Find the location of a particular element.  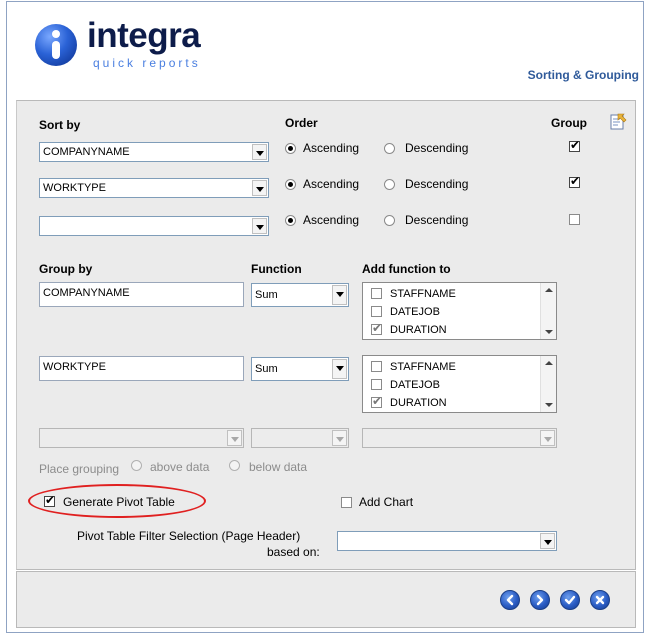

sort-field-3-select is located at coordinates (154, 226).